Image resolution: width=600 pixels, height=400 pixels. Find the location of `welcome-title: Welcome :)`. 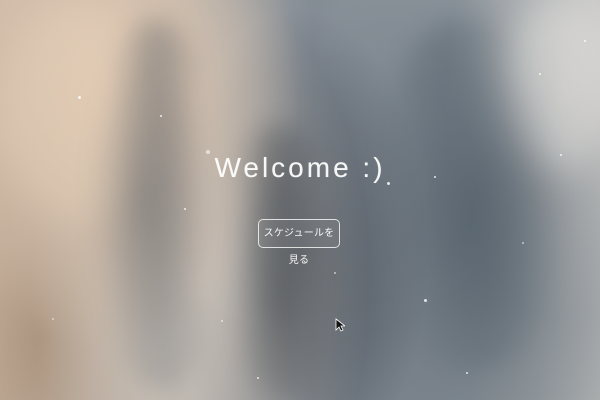

welcome-title: Welcome :) is located at coordinates (300, 167).